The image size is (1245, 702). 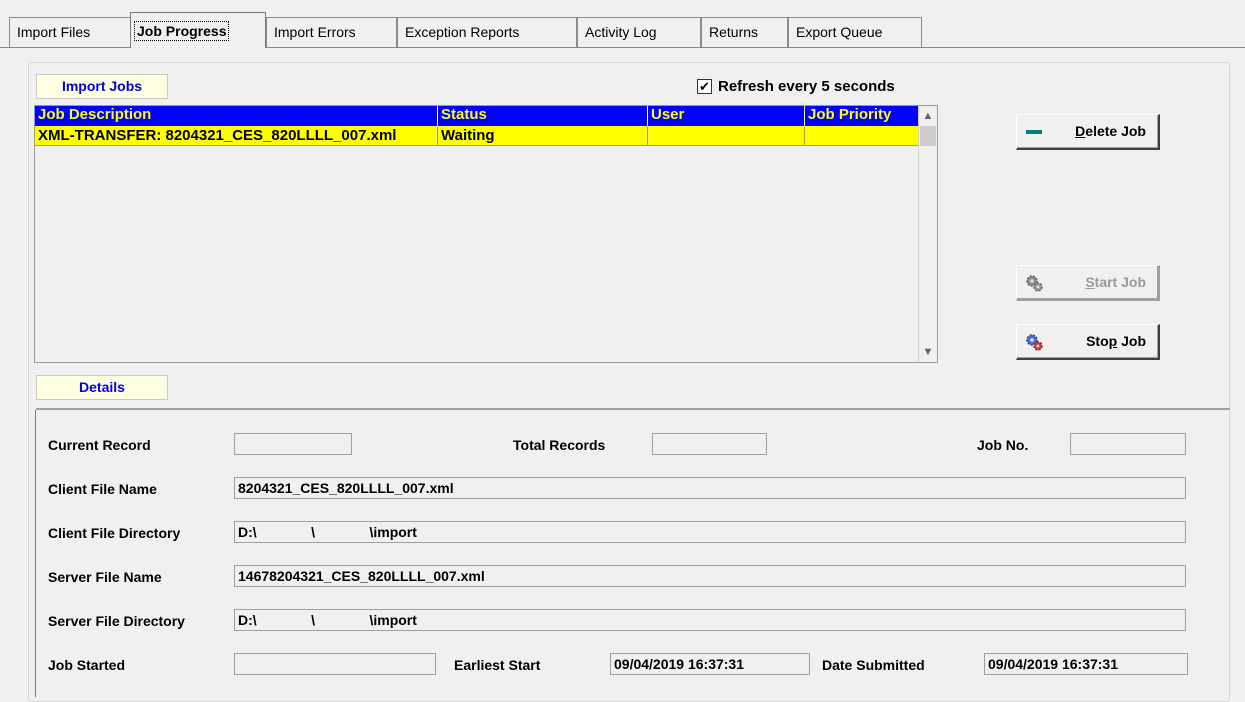 What do you see at coordinates (559, 445) in the screenshot?
I see `total-records-label: Total Records` at bounding box center [559, 445].